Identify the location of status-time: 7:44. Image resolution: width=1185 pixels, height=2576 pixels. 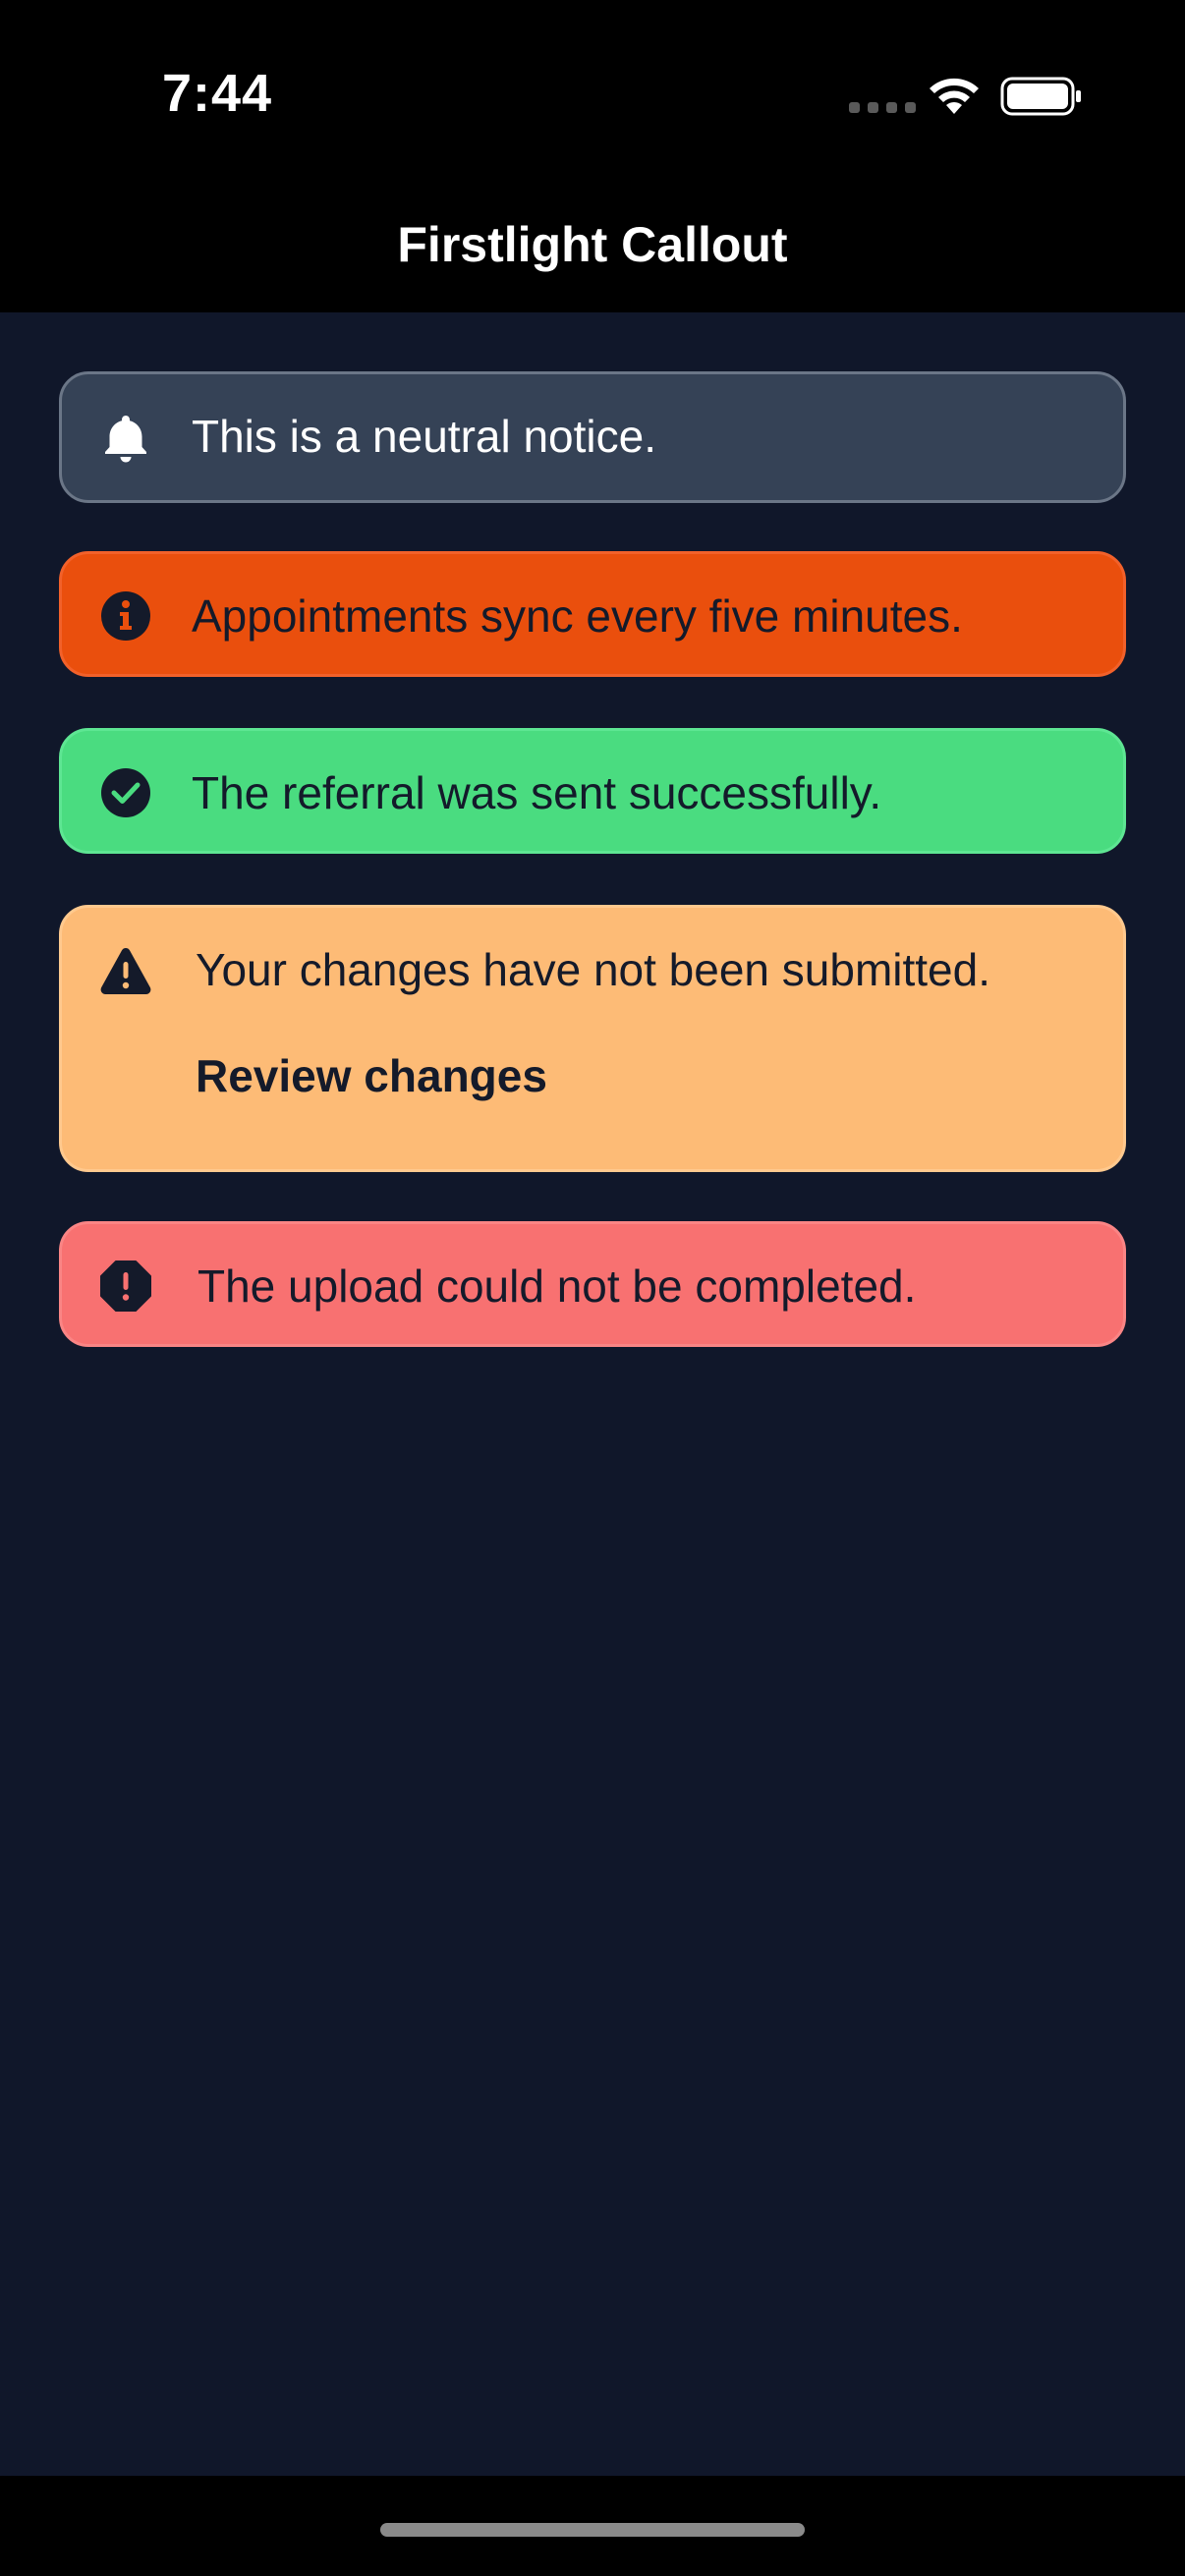
(217, 93).